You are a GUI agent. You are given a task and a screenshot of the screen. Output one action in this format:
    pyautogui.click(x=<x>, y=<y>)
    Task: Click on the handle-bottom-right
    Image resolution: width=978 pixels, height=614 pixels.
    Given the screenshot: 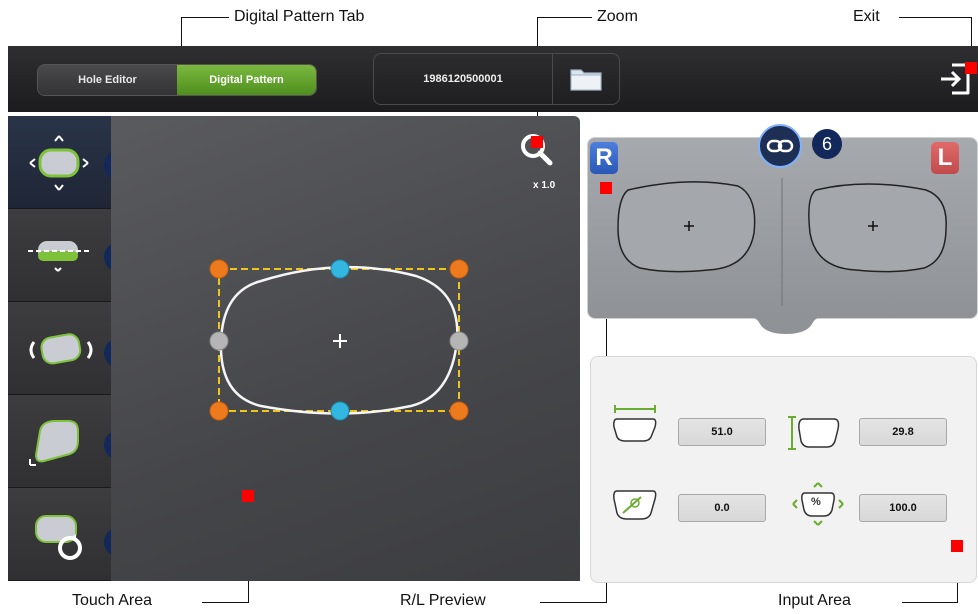 What is the action you would take?
    pyautogui.click(x=459, y=411)
    